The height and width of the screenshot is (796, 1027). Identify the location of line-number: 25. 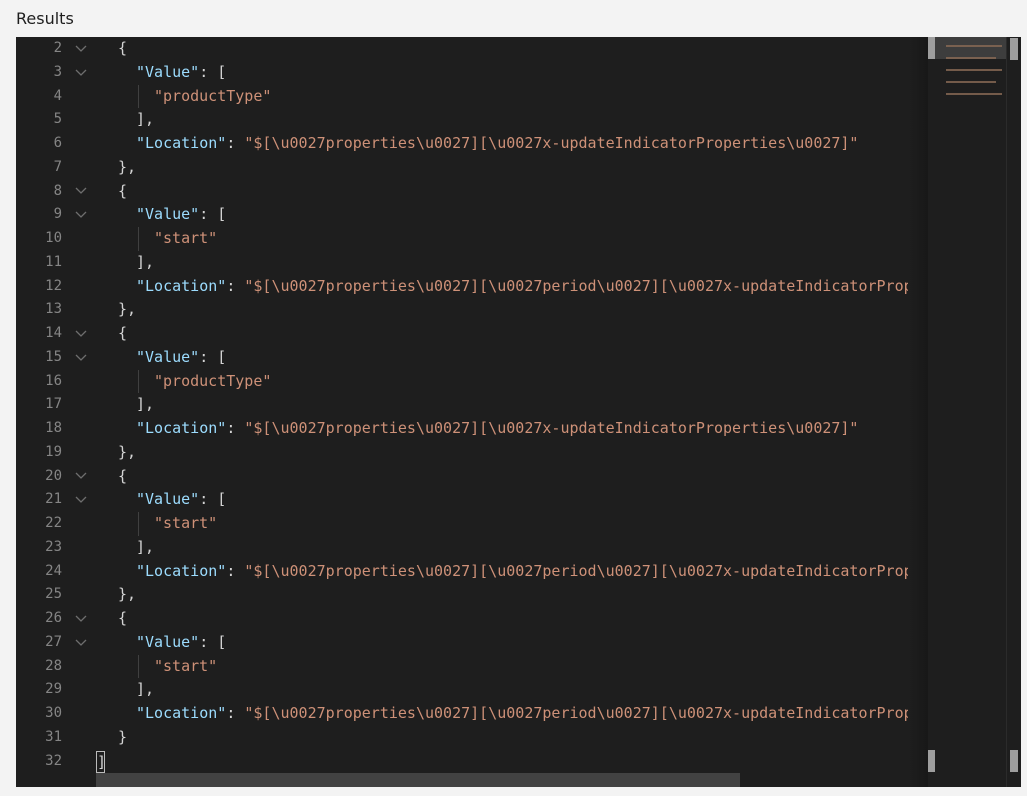
(53, 594).